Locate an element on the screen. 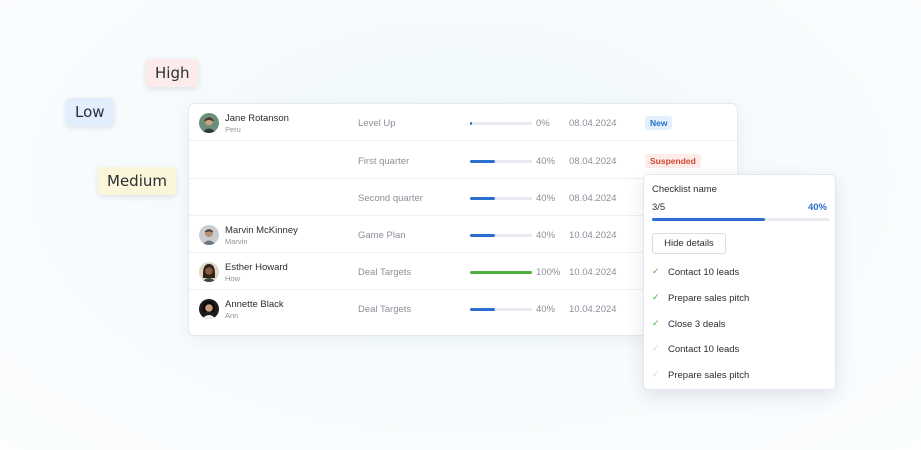 Image resolution: width=921 pixels, height=450 pixels. checklist-progress-fill is located at coordinates (709, 219).